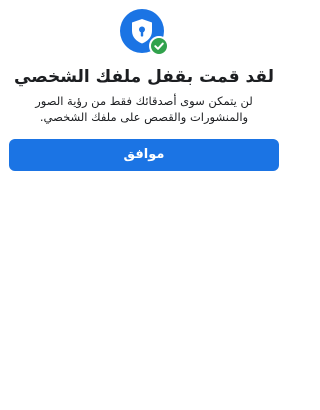 Image resolution: width=320 pixels, height=410 pixels. Describe the element at coordinates (159, 46) in the screenshot. I see `checkmark-icon` at that location.